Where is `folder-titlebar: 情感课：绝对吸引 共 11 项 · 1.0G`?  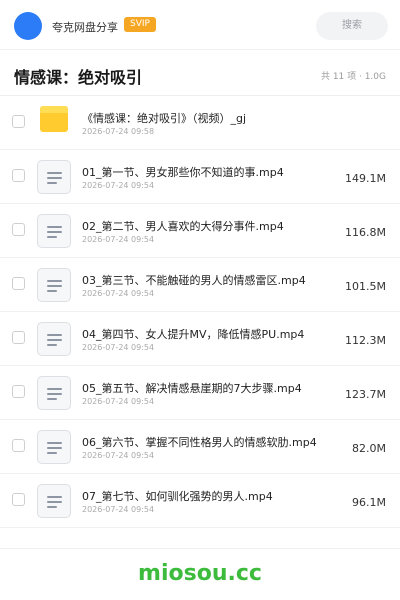
folder-titlebar: 情感课：绝对吸引 共 11 项 · 1.0G is located at coordinates (200, 73).